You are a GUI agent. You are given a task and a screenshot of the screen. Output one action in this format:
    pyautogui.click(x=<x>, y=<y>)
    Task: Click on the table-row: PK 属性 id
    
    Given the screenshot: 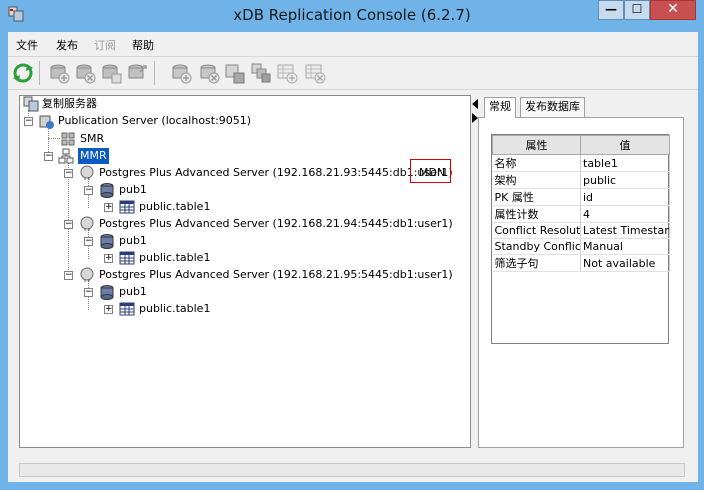 What is the action you would take?
    pyautogui.click(x=581, y=197)
    